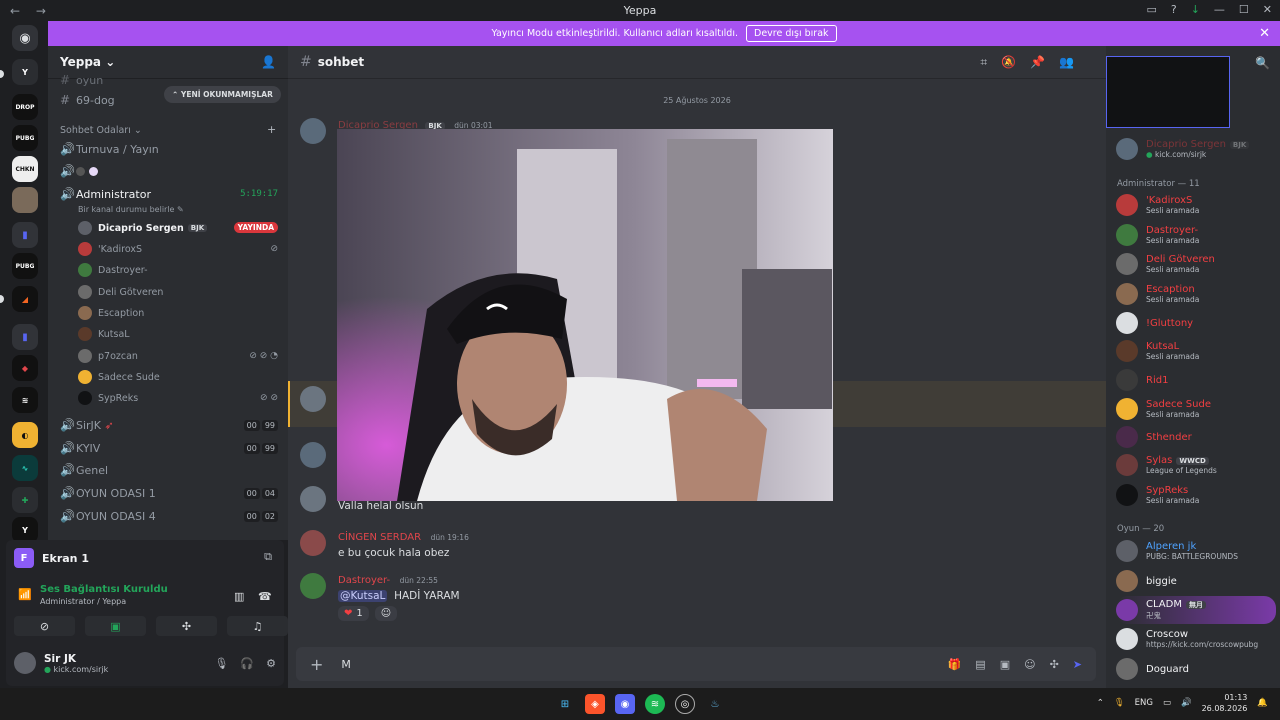 This screenshot has height=720, width=1280. Describe the element at coordinates (178, 356) in the screenshot. I see `voice-user: p7ozcan ⊘ ⊘ ◔` at that location.